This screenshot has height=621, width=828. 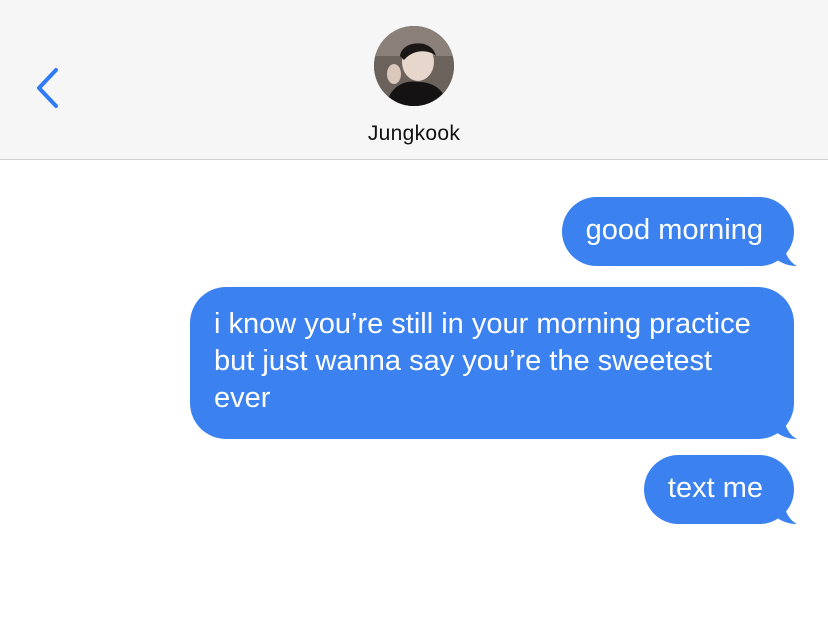 I want to click on chevron-left-icon, so click(x=47, y=88).